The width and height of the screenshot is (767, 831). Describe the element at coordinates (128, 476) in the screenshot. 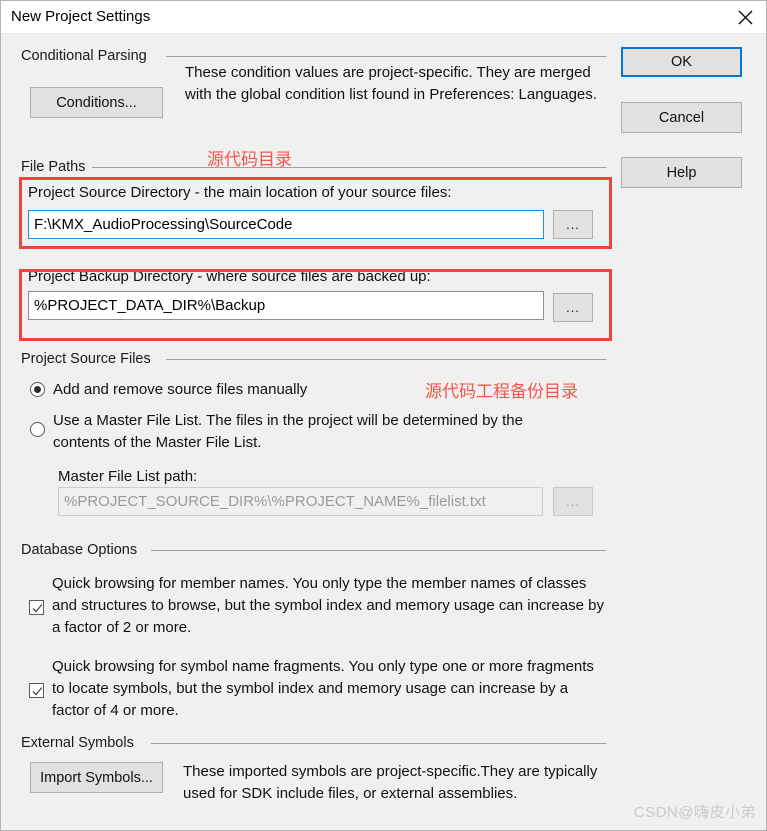

I see `master-file-list-path-label: Master File List path:` at that location.